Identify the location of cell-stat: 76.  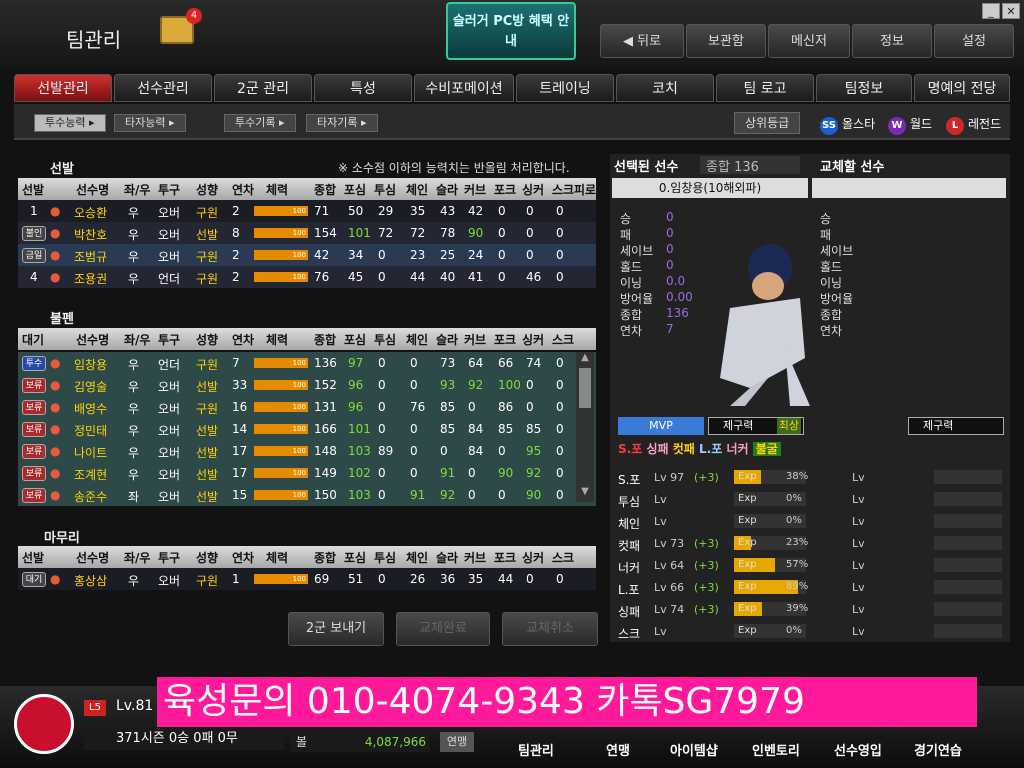
(418, 407).